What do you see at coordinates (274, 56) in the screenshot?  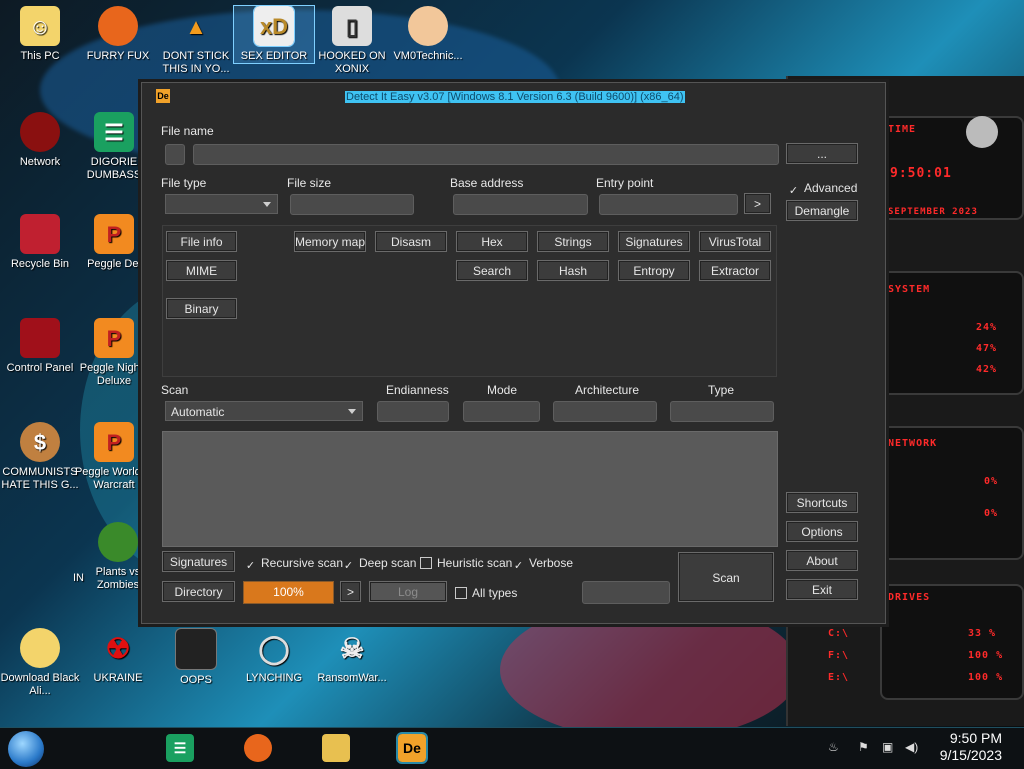 I see `desktop-icon-label: SEX EDITOR` at bounding box center [274, 56].